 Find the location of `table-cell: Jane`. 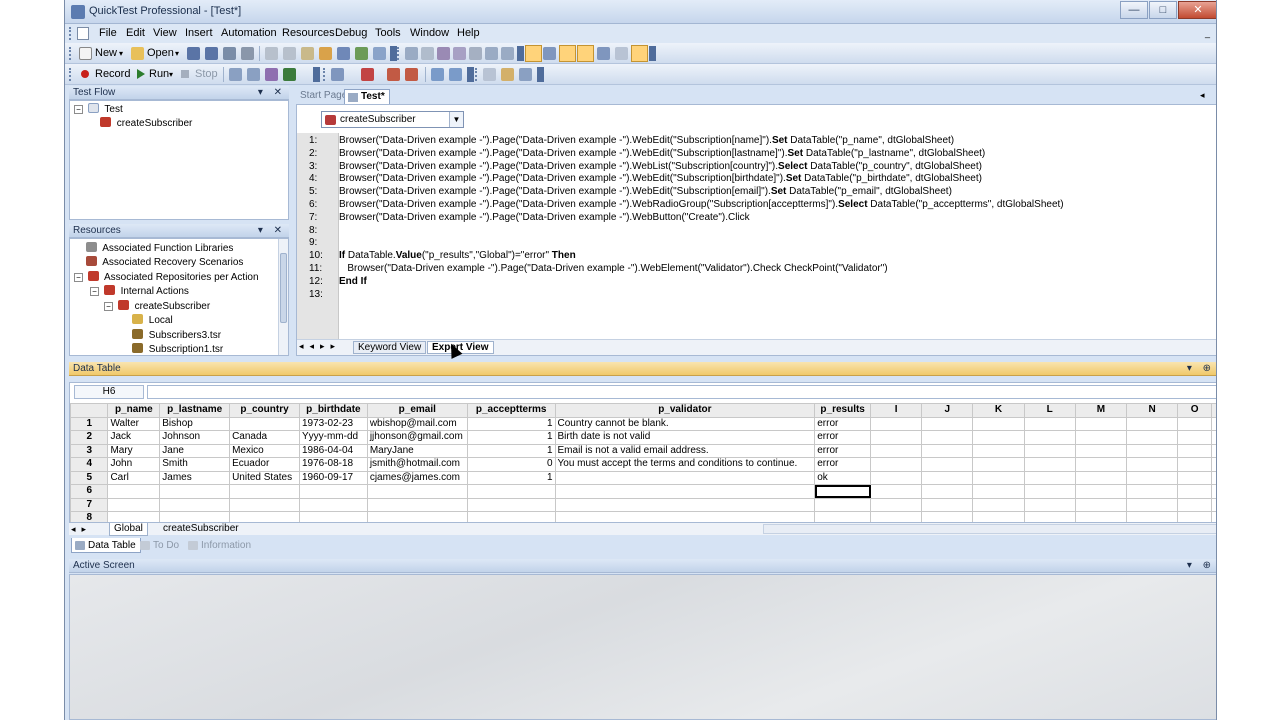

table-cell: Jane is located at coordinates (195, 450).